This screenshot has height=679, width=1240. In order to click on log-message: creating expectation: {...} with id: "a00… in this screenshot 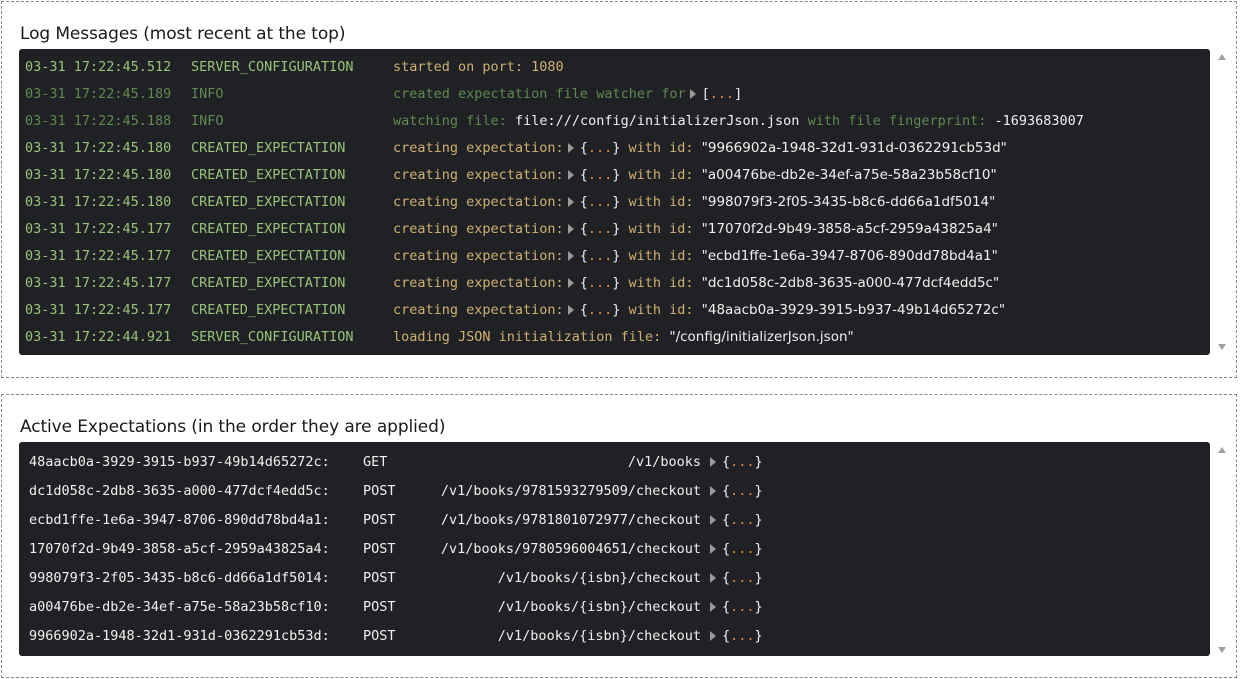, I will do `click(695, 175)`.